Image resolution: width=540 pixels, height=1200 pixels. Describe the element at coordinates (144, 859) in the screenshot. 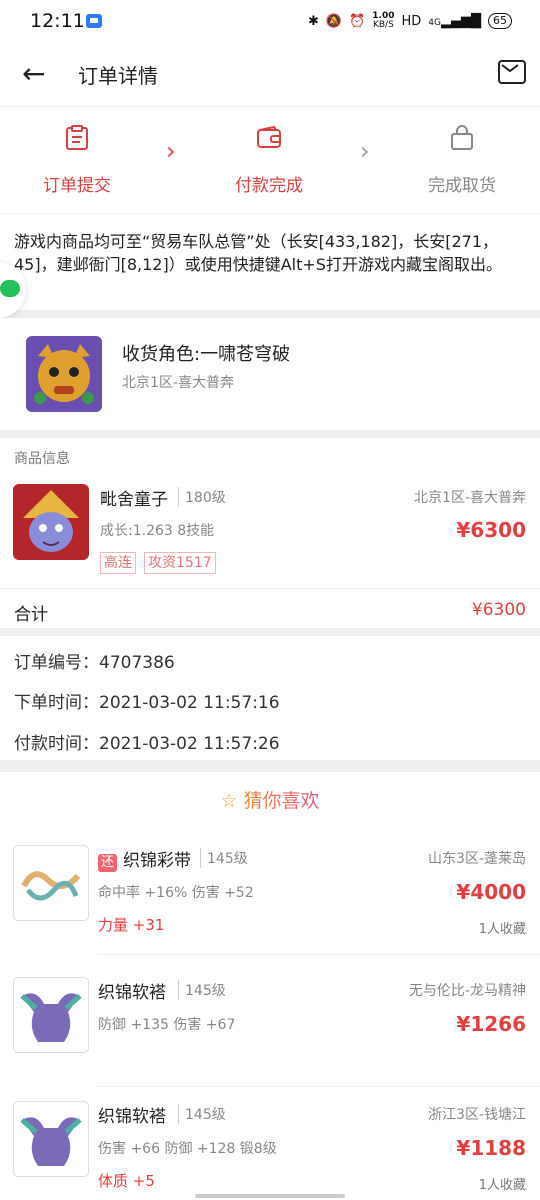

I see `item-name: 还织锦彩带` at that location.